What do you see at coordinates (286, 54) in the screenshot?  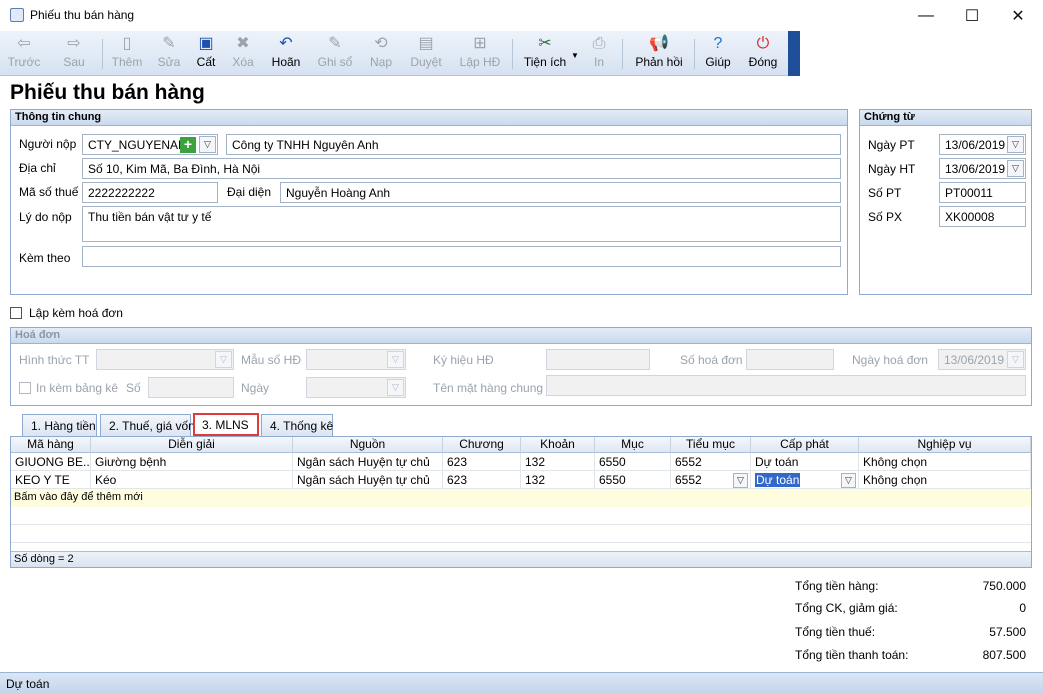 I see `postpone-button: ↶ Hoãn` at bounding box center [286, 54].